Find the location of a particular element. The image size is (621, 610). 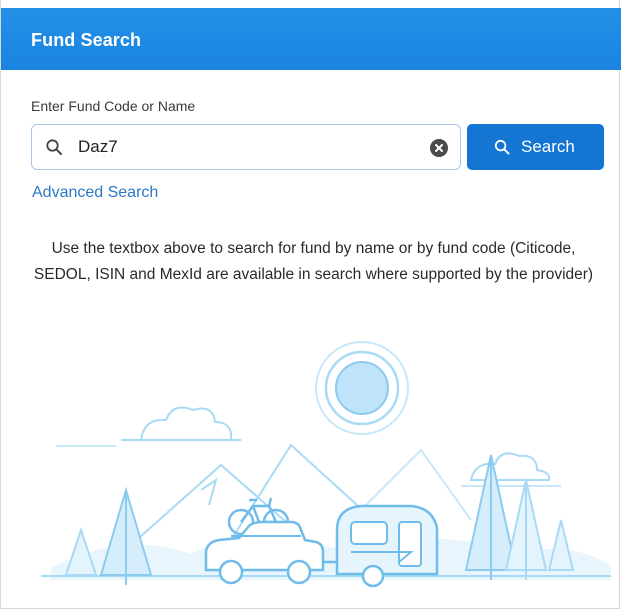

clear-icon is located at coordinates (439, 148).